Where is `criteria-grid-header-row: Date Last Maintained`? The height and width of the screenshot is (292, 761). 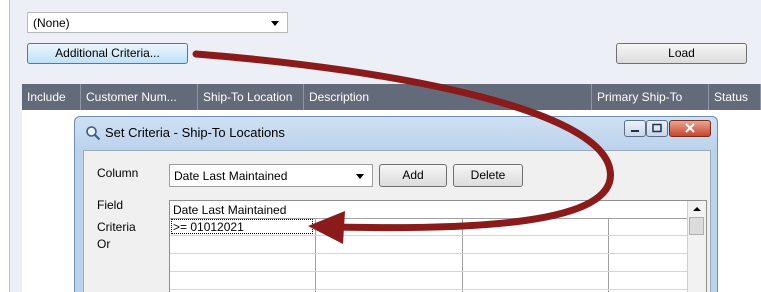 criteria-grid-header-row: Date Last Maintained is located at coordinates (429, 210).